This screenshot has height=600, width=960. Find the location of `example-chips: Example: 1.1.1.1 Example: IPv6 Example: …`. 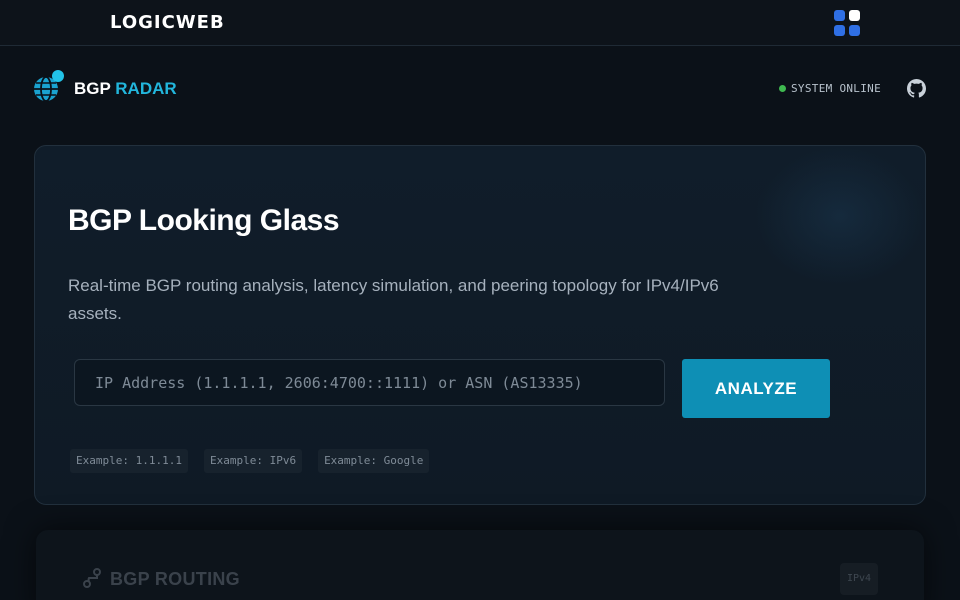

example-chips: Example: 1.1.1.1 Example: IPv6 Example: … is located at coordinates (257, 461).